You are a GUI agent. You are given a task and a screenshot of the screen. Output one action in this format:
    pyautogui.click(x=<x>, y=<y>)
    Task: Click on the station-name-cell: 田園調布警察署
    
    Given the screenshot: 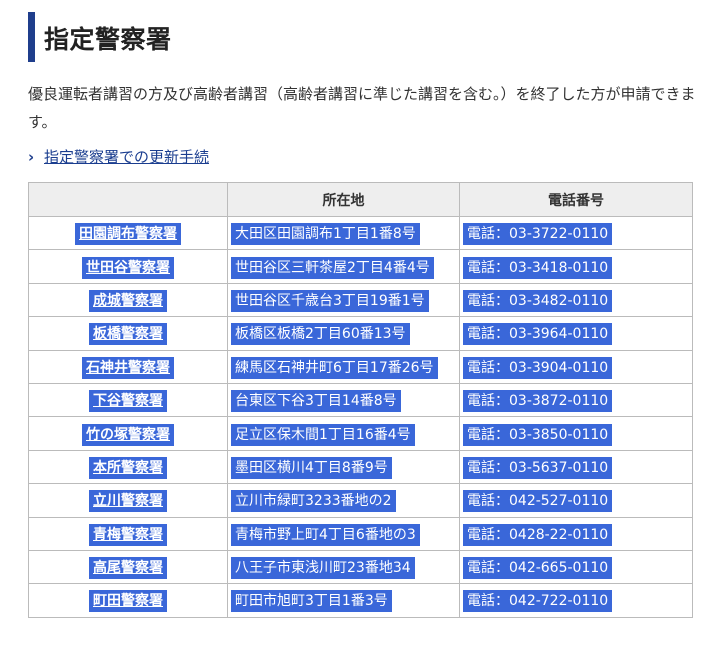 What is the action you would take?
    pyautogui.click(x=128, y=233)
    